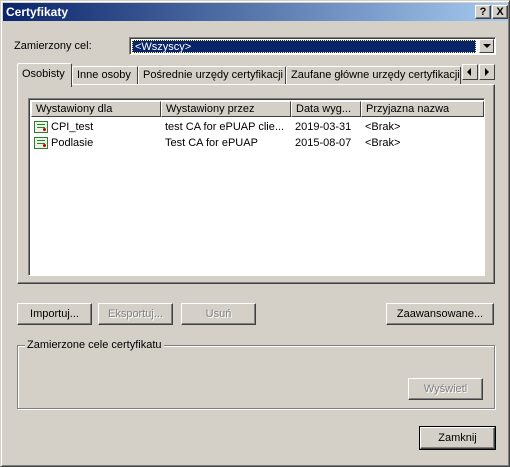 This screenshot has width=510, height=467. What do you see at coordinates (255, 12) in the screenshot?
I see `title-bar: Certyfikaty ? X` at bounding box center [255, 12].